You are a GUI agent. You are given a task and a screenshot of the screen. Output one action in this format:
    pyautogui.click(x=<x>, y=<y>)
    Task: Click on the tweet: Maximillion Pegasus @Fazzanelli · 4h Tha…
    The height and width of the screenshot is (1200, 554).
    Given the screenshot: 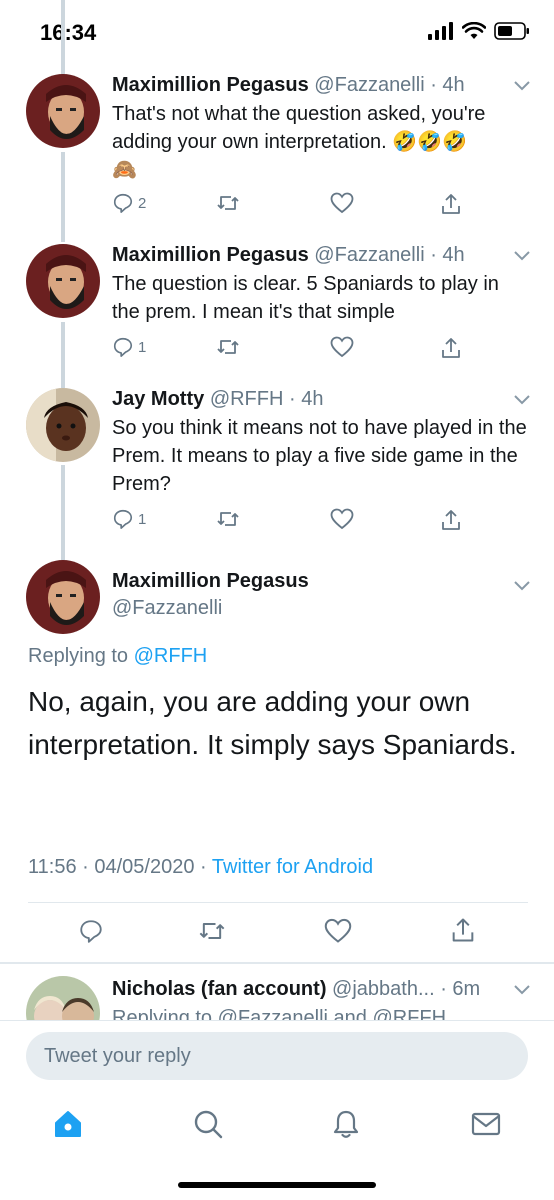 What is the action you would take?
    pyautogui.click(x=277, y=152)
    